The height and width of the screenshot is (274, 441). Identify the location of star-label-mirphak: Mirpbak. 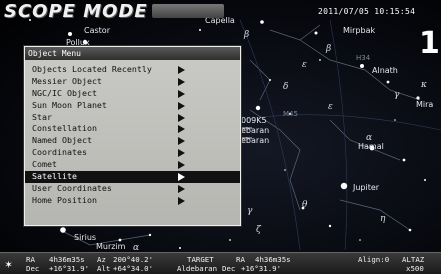
(359, 30).